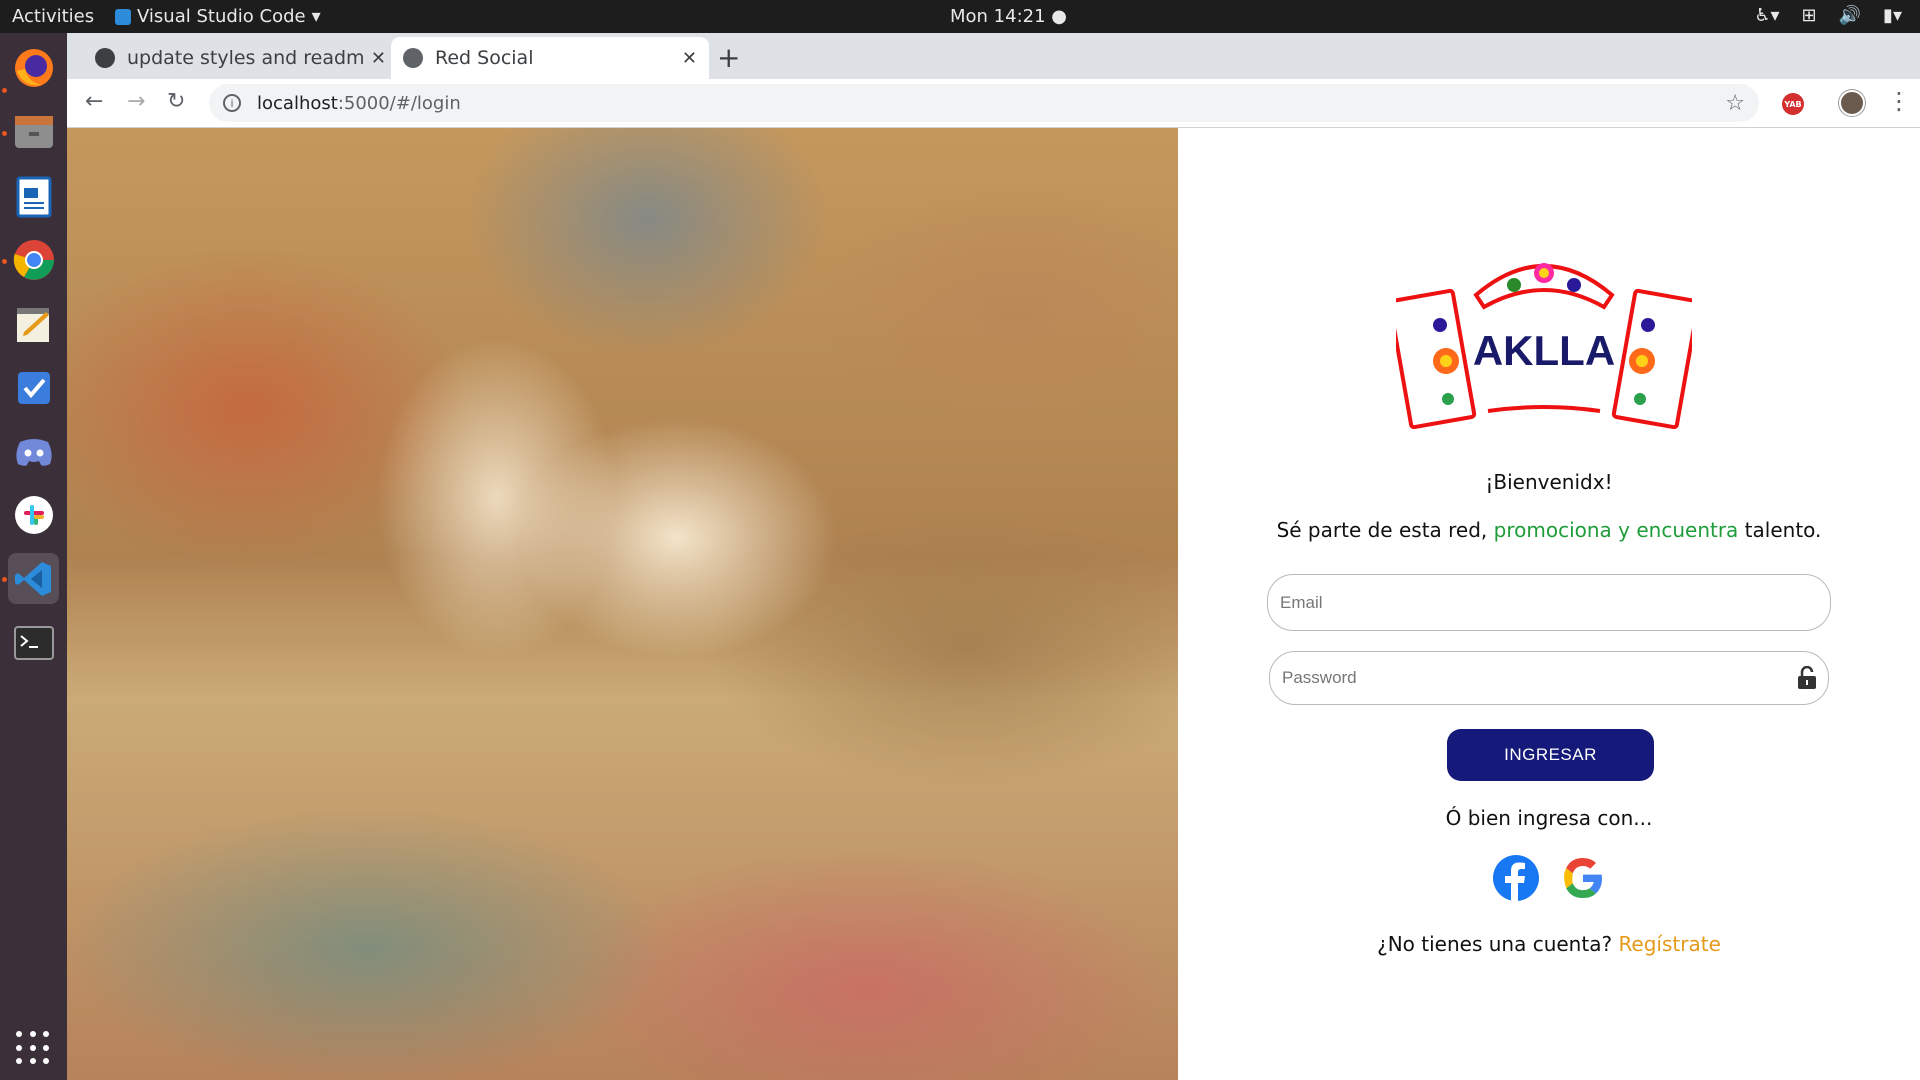 This screenshot has width=1920, height=1080. Describe the element at coordinates (1850, 15) in the screenshot. I see `volume-icon: 🔊` at that location.